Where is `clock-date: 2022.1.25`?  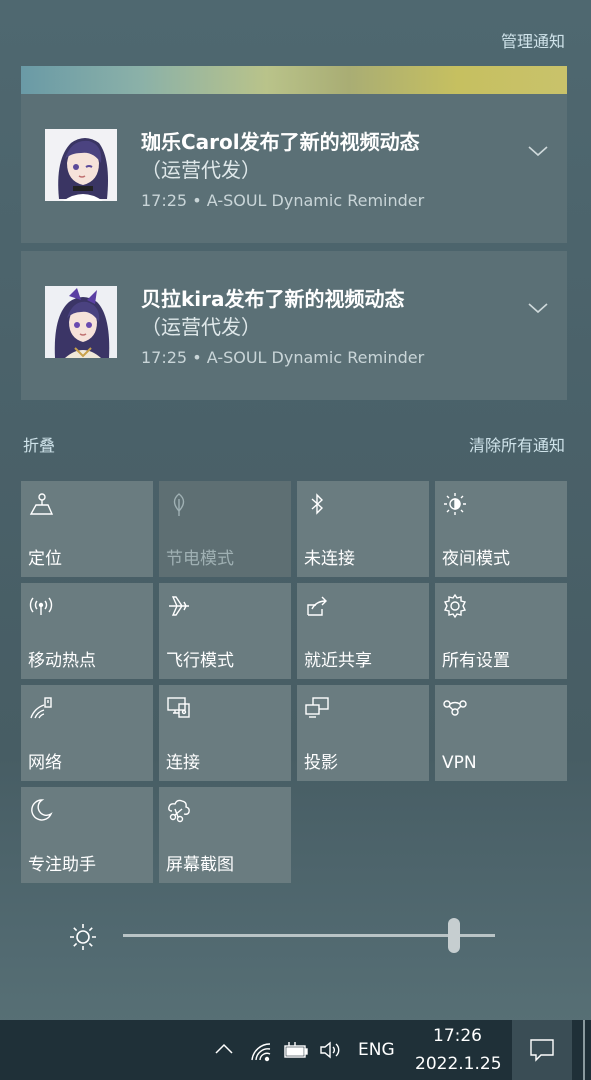
clock-date: 2022.1.25 is located at coordinates (458, 1064).